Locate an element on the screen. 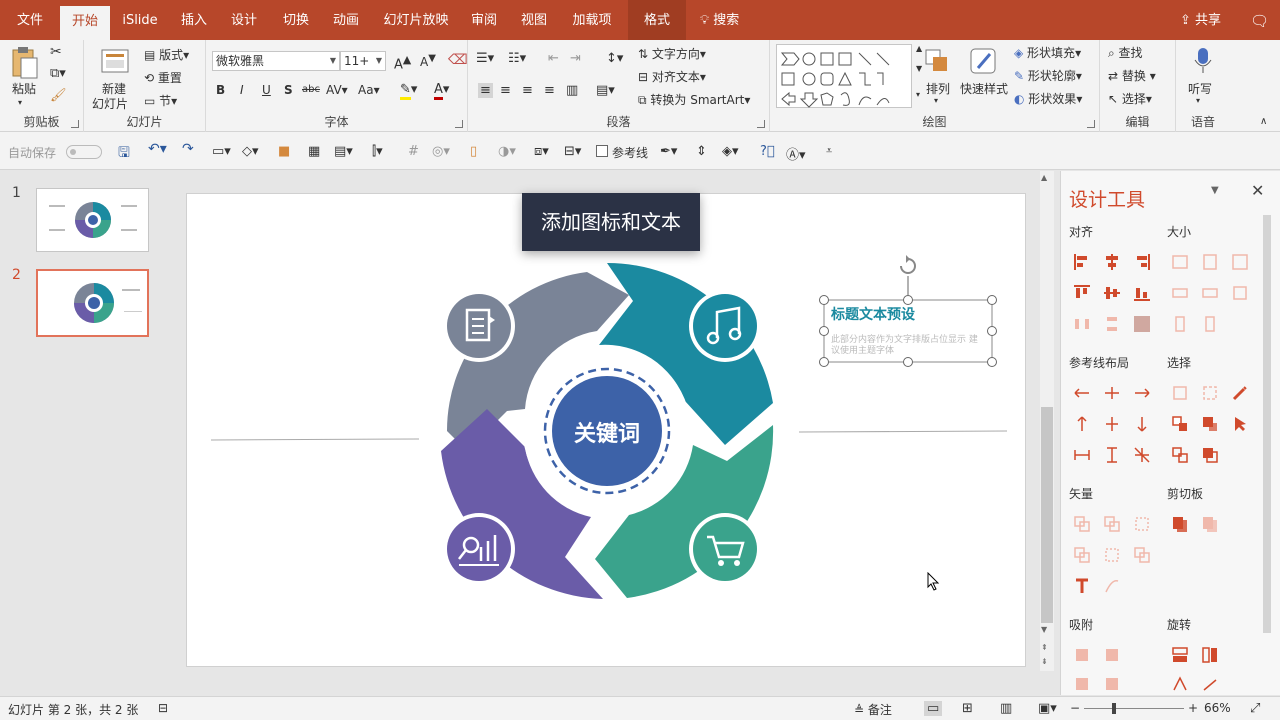 This screenshot has width=1280, height=720. select-back-icon is located at coordinates (1209, 454).